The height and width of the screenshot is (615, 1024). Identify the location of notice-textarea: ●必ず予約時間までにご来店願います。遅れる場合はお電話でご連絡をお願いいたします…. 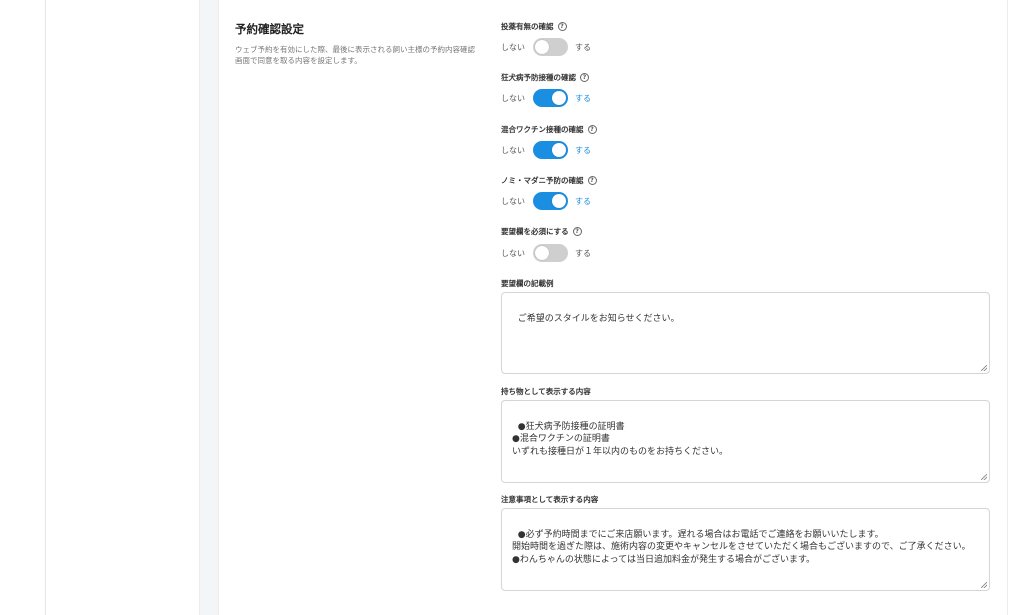
(745, 549).